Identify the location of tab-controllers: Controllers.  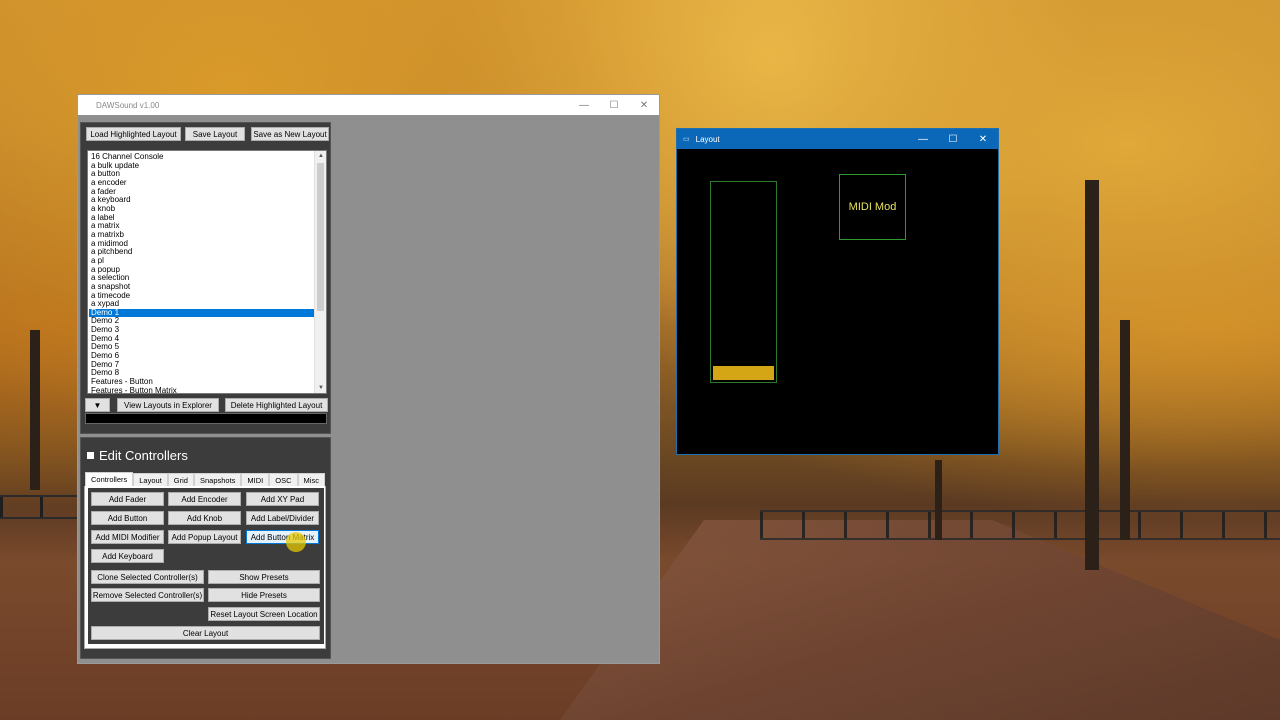
(109, 479).